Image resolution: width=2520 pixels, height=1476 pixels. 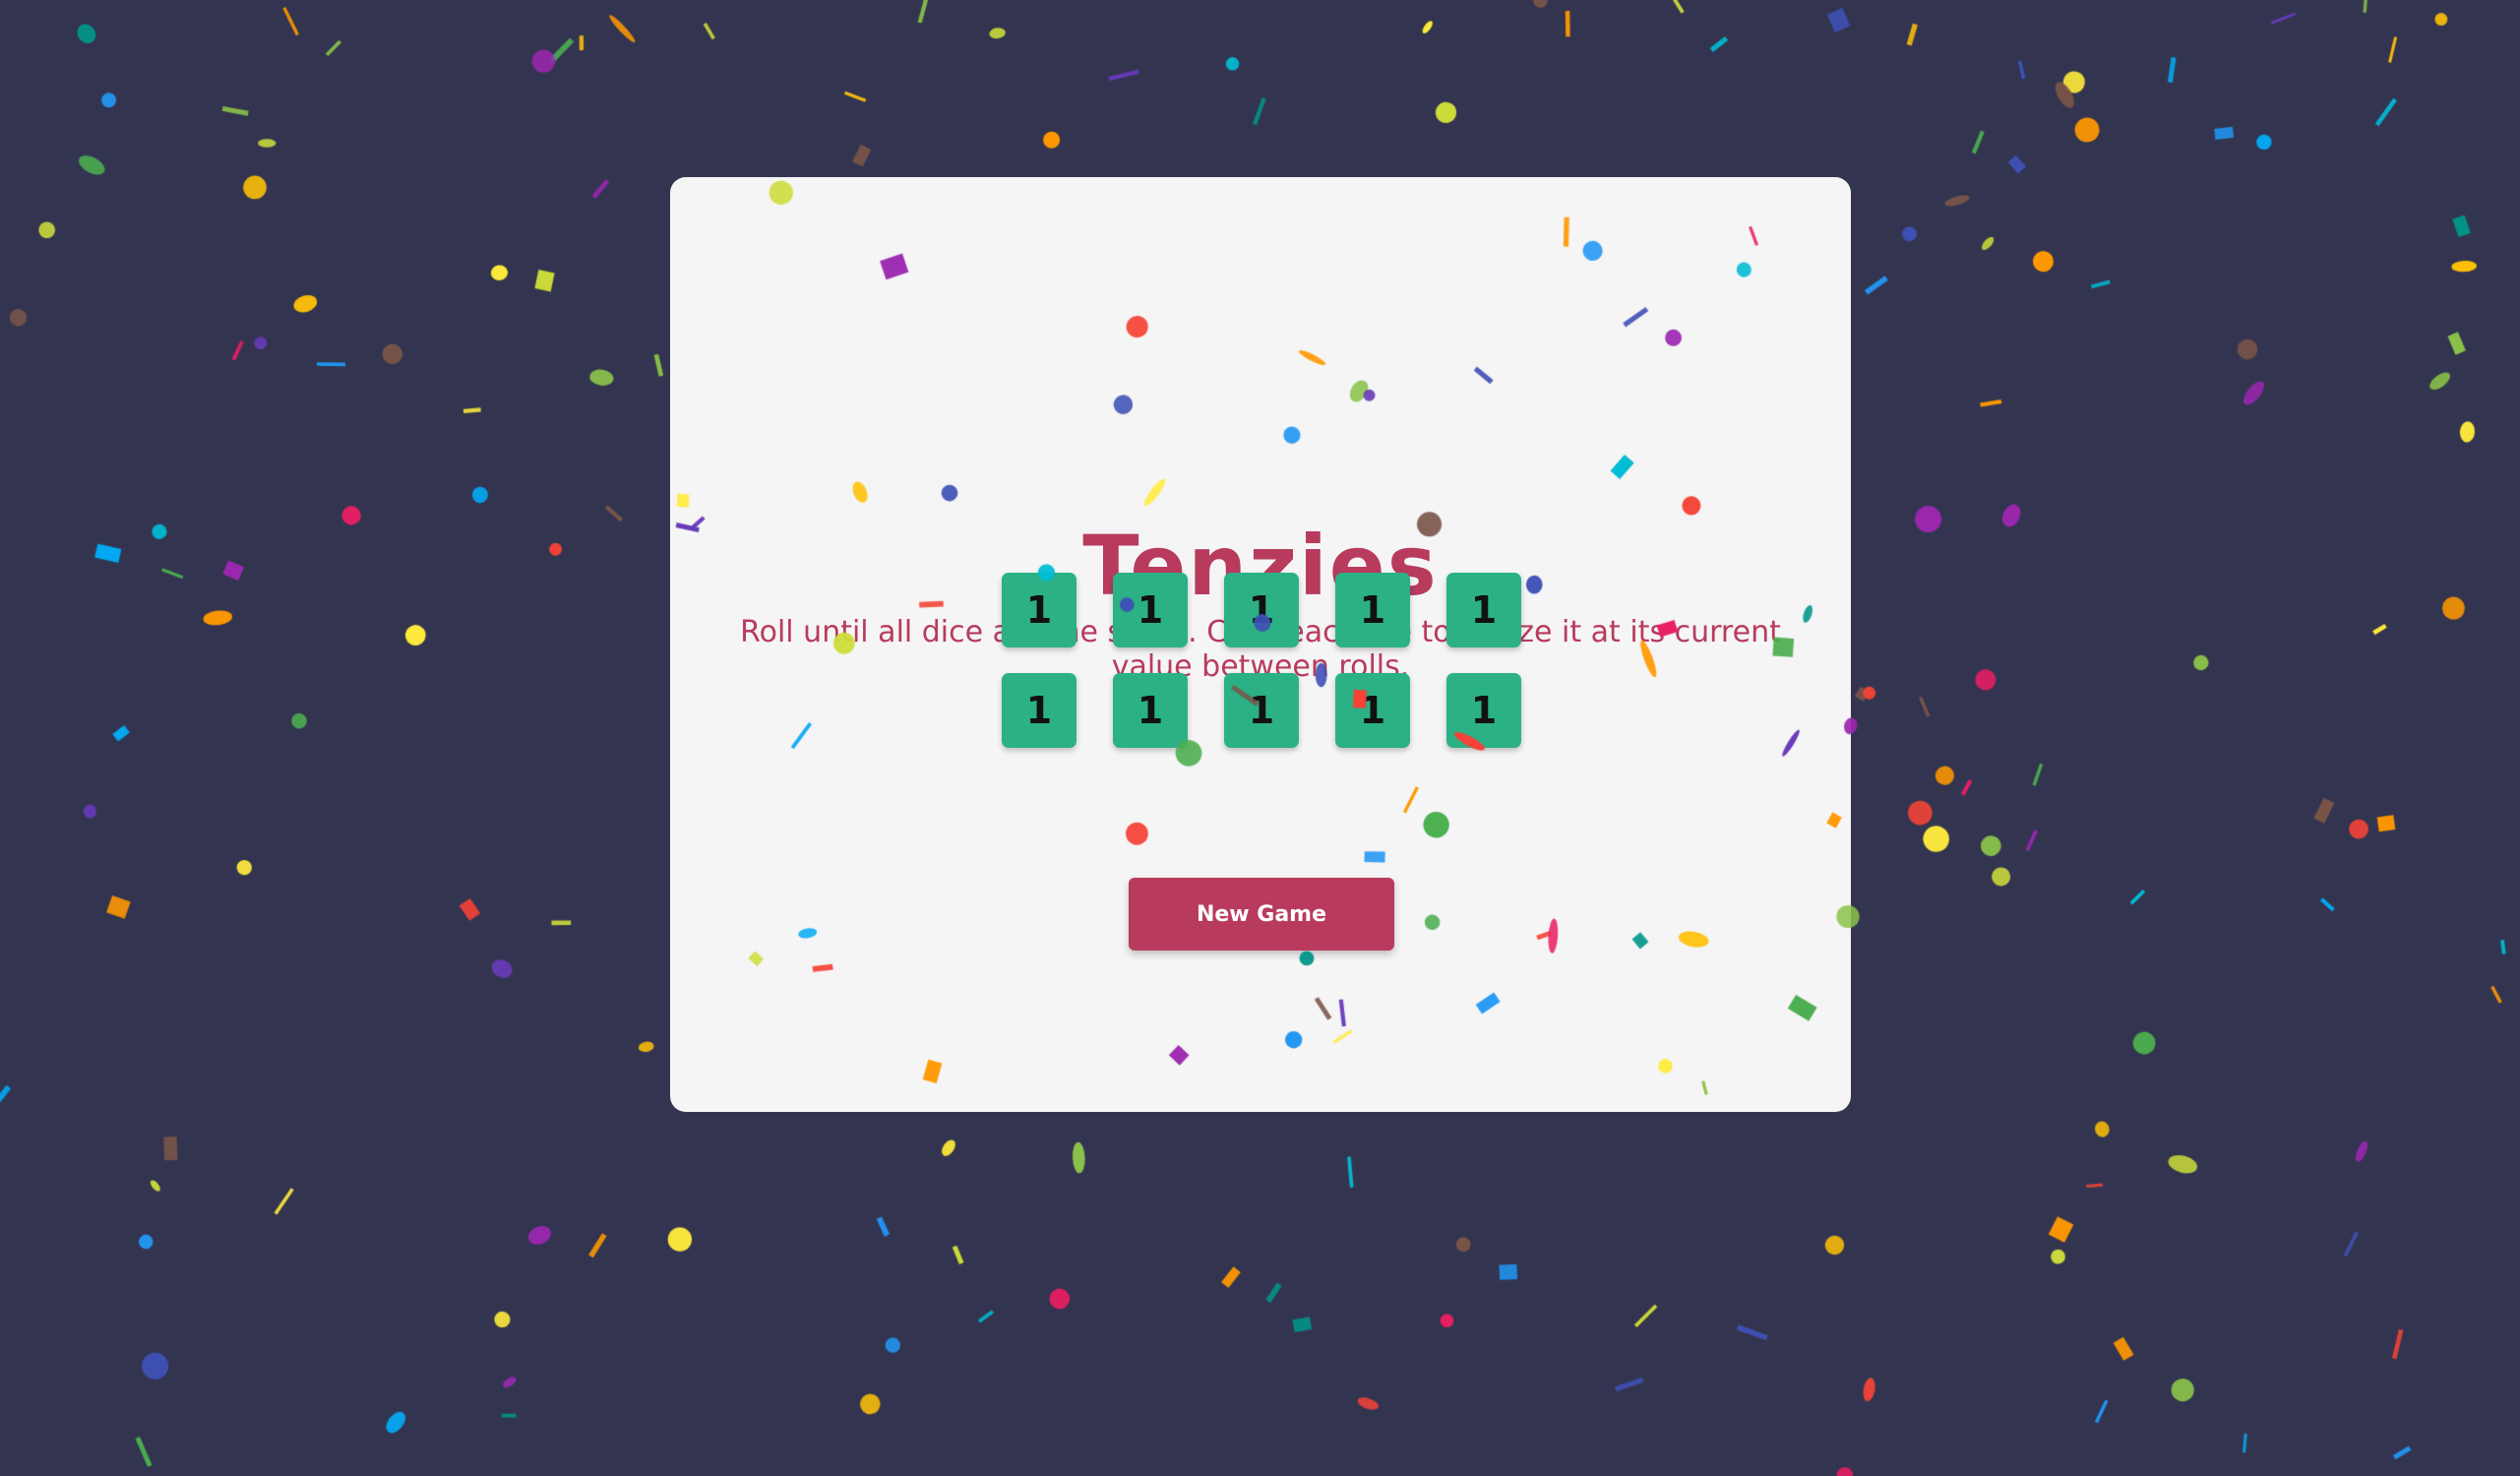 What do you see at coordinates (1372, 710) in the screenshot?
I see `die-9: 1` at bounding box center [1372, 710].